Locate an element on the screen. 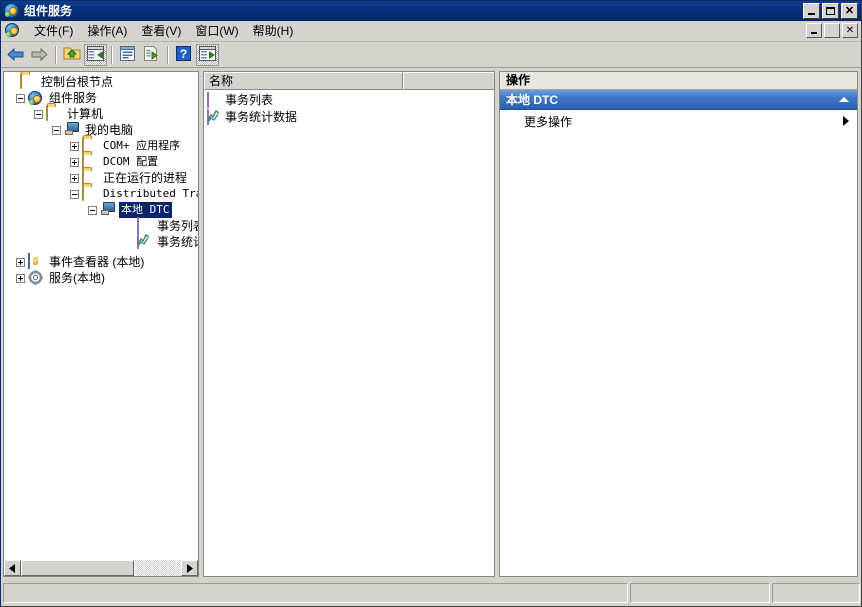 The width and height of the screenshot is (862, 607). folder-up-icon is located at coordinates (72, 54).